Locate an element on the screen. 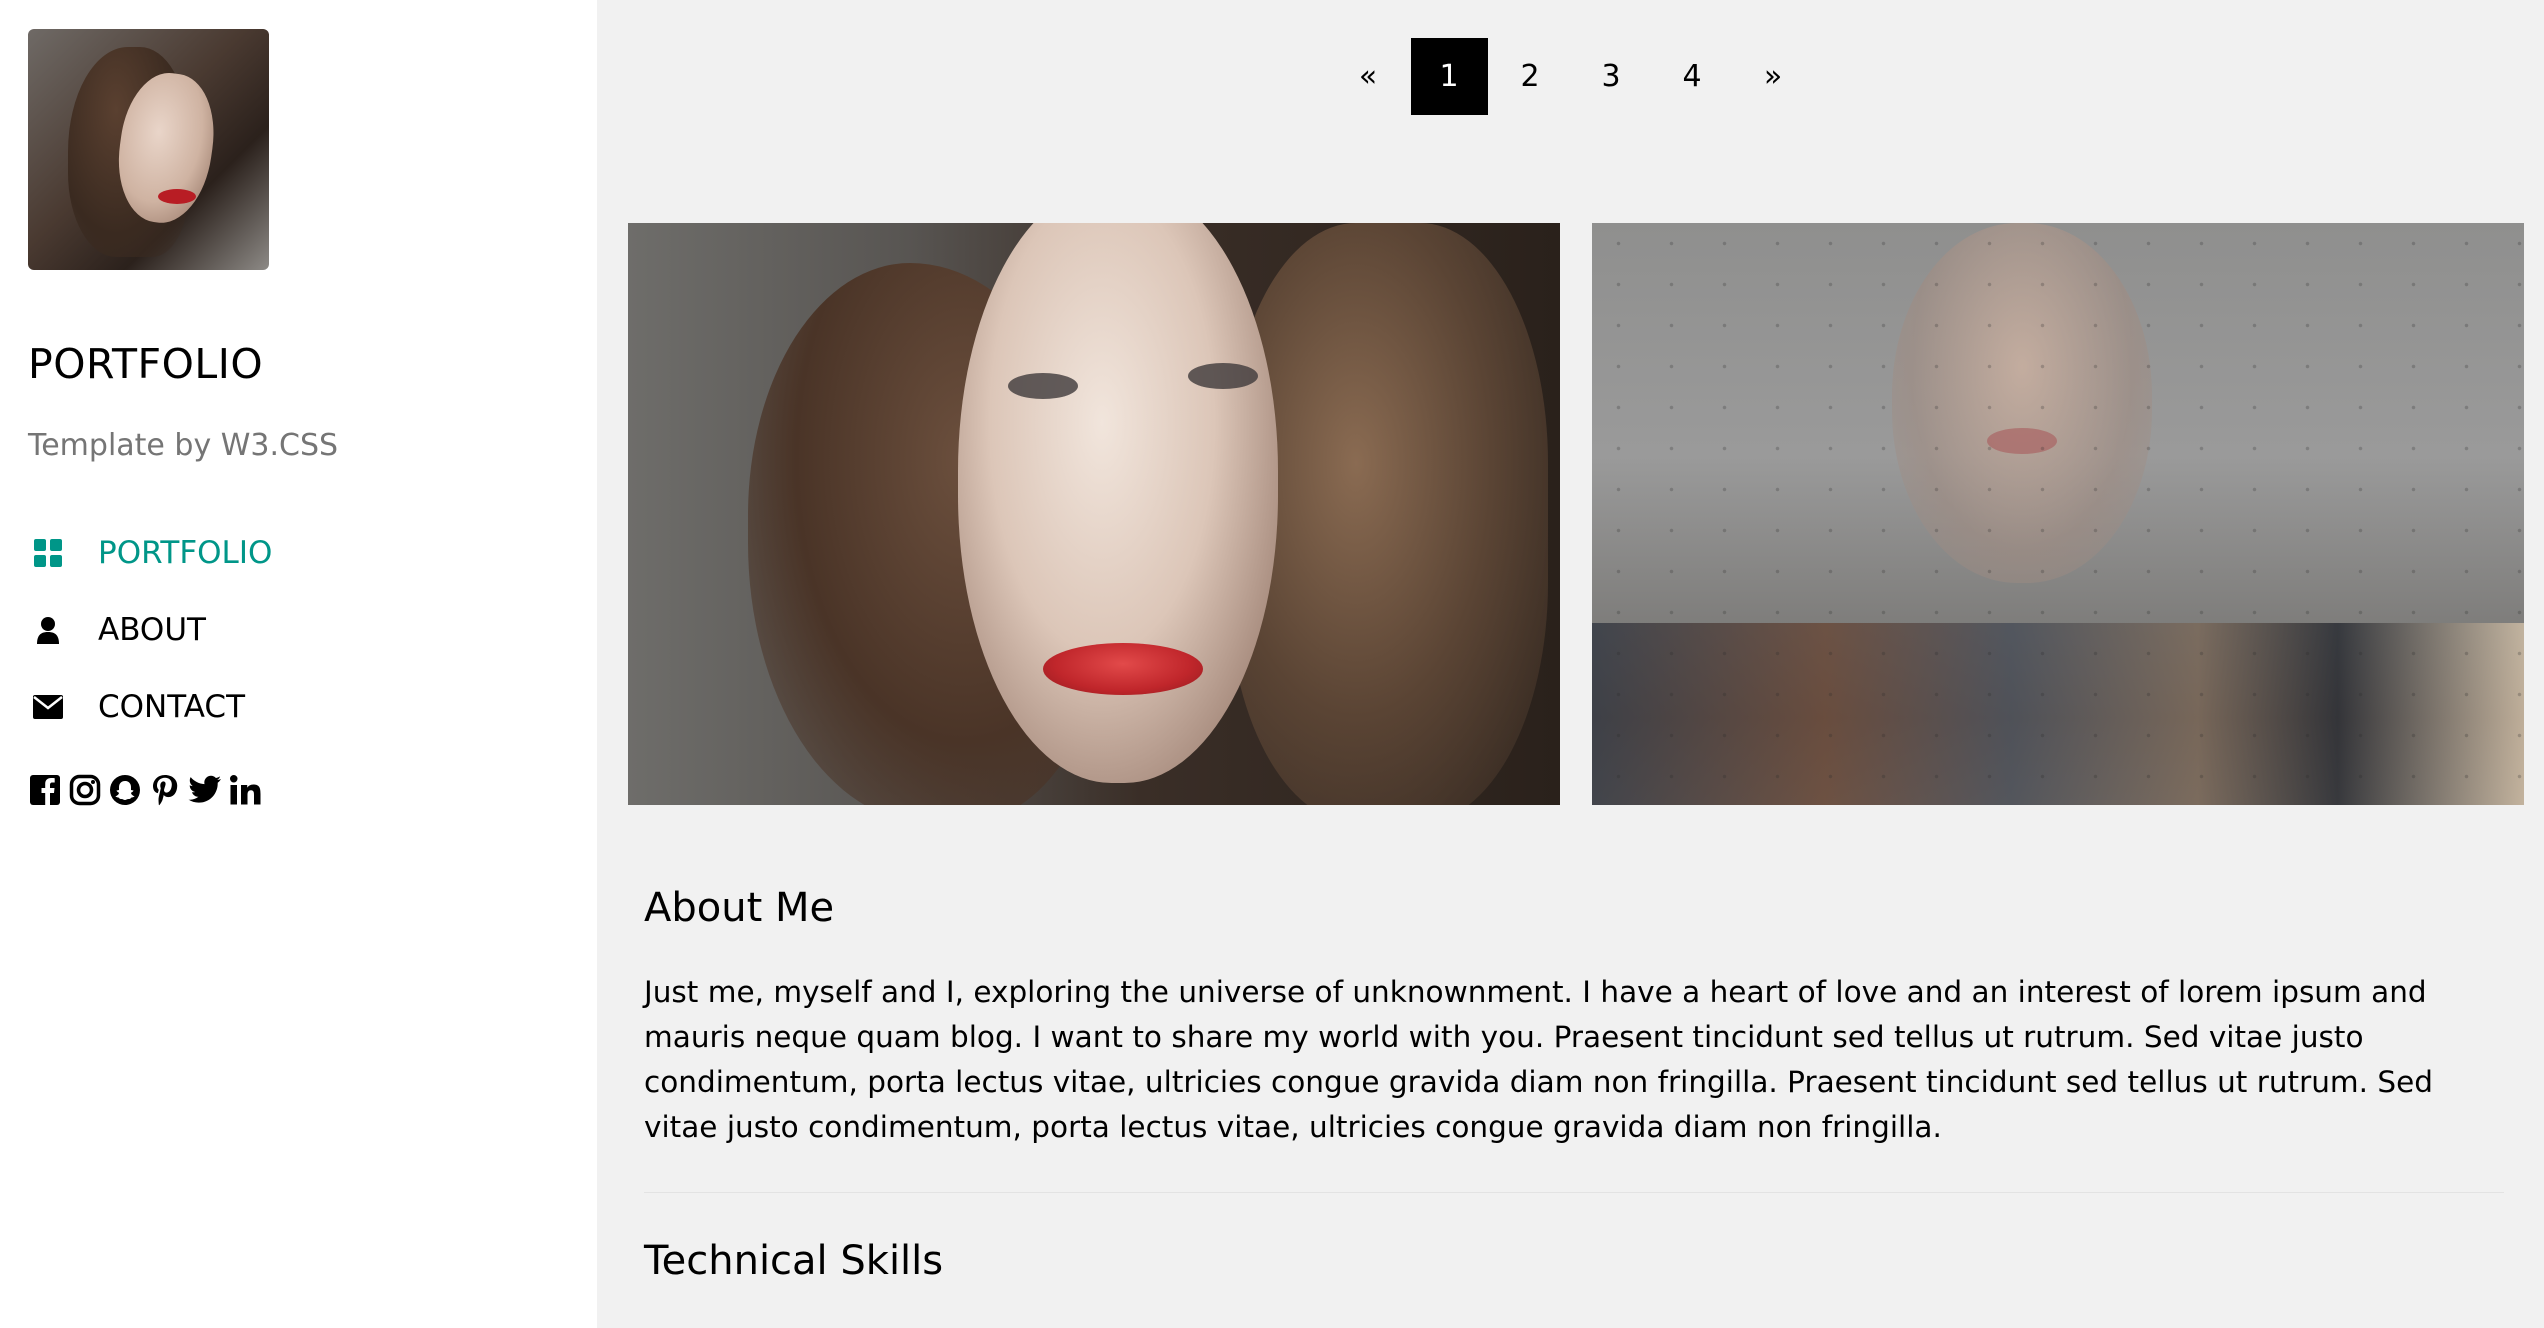  pagination-page-2: 2 is located at coordinates (1530, 76).